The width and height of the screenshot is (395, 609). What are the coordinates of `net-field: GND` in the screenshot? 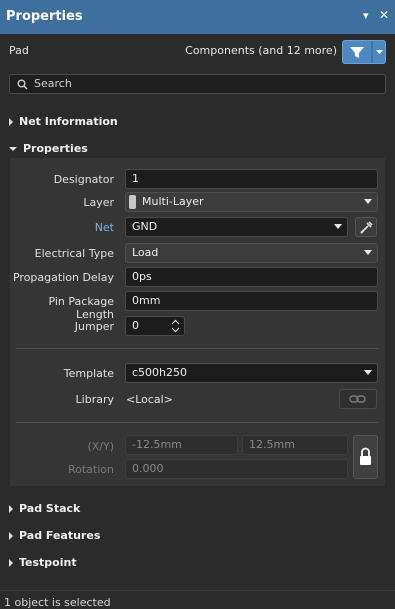 It's located at (236, 227).